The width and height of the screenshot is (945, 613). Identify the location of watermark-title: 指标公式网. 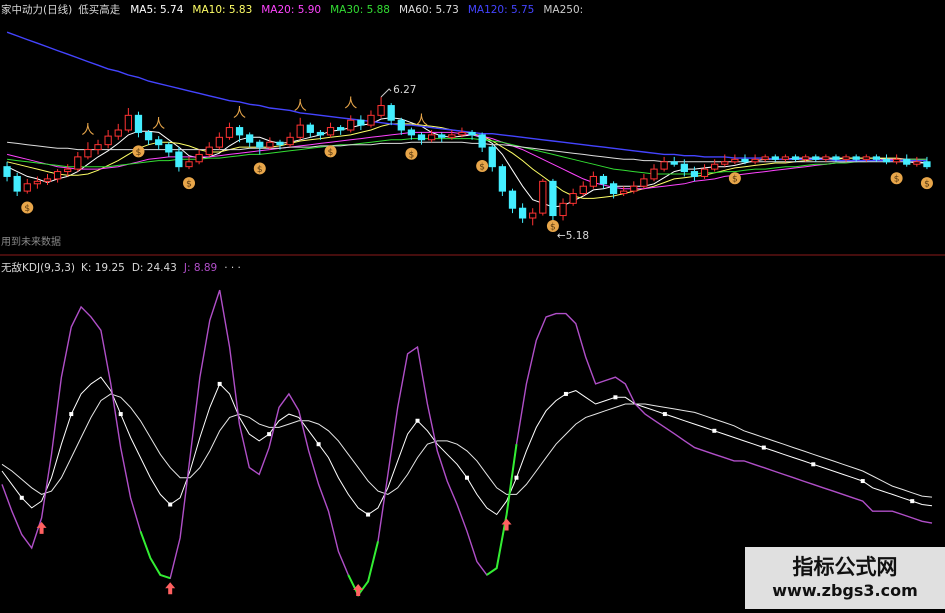
(845, 567).